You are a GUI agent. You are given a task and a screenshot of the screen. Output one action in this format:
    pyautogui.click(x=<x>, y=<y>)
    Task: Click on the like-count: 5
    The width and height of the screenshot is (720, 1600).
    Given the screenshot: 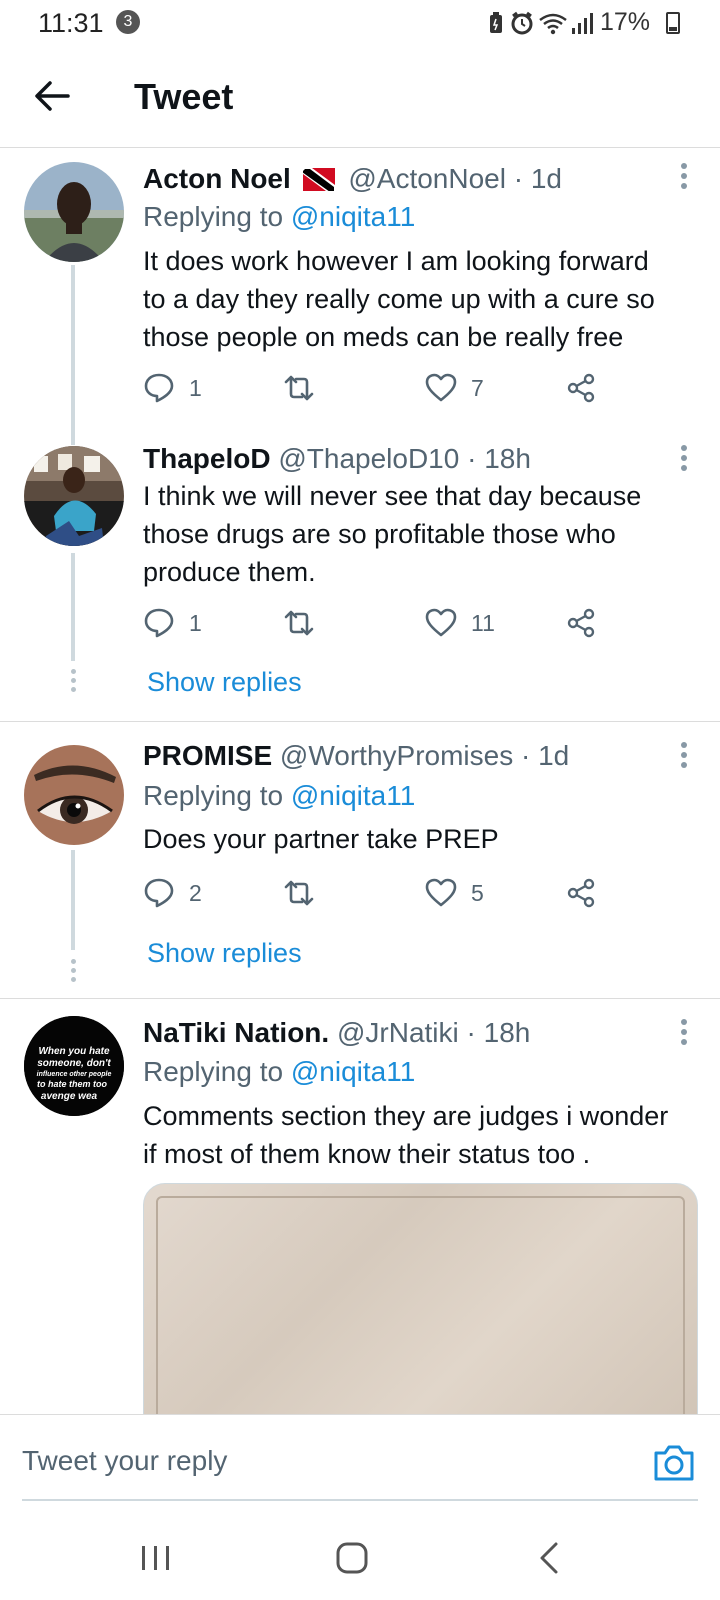 What is the action you would take?
    pyautogui.click(x=477, y=892)
    